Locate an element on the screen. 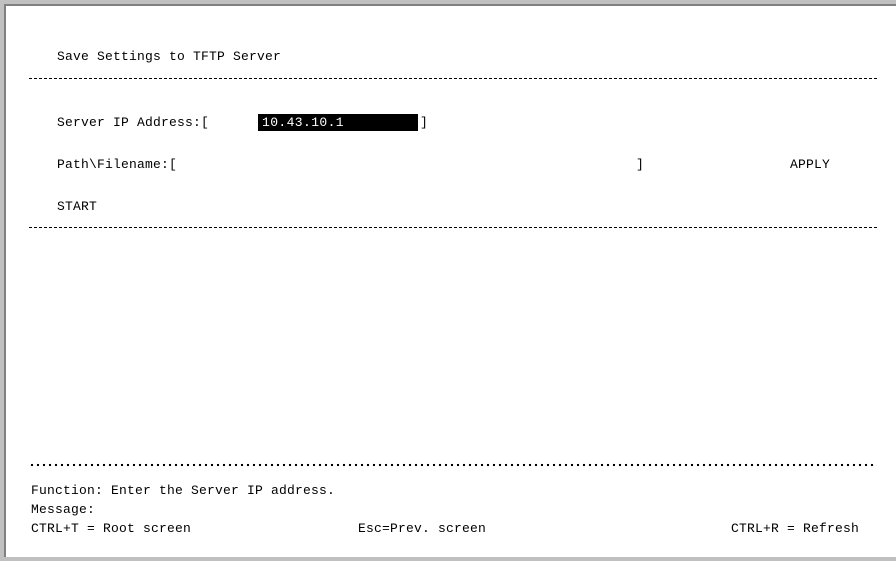 The height and width of the screenshot is (561, 896). path-filename-label: Path\Filename:[ is located at coordinates (117, 164).